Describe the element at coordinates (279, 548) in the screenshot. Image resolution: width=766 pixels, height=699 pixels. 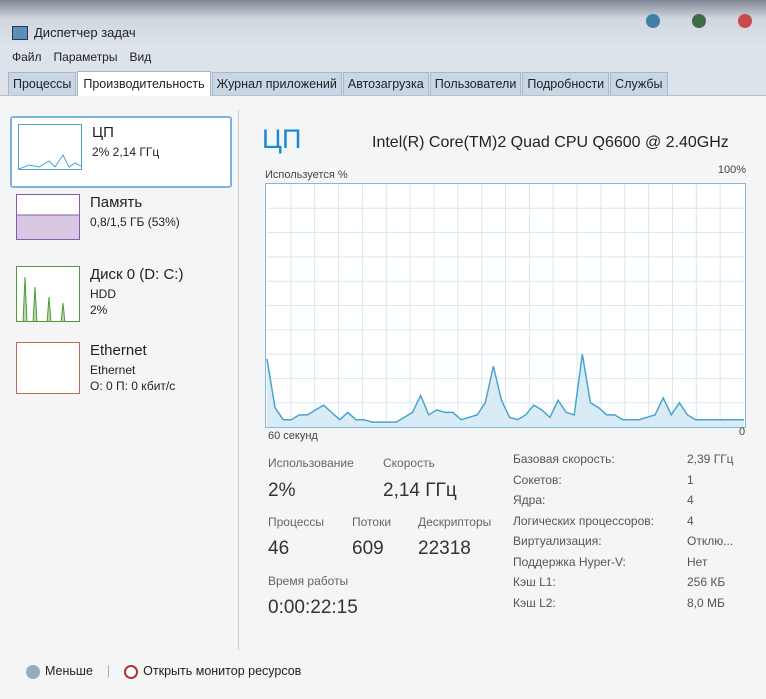
I see `processes-value: 46` at that location.